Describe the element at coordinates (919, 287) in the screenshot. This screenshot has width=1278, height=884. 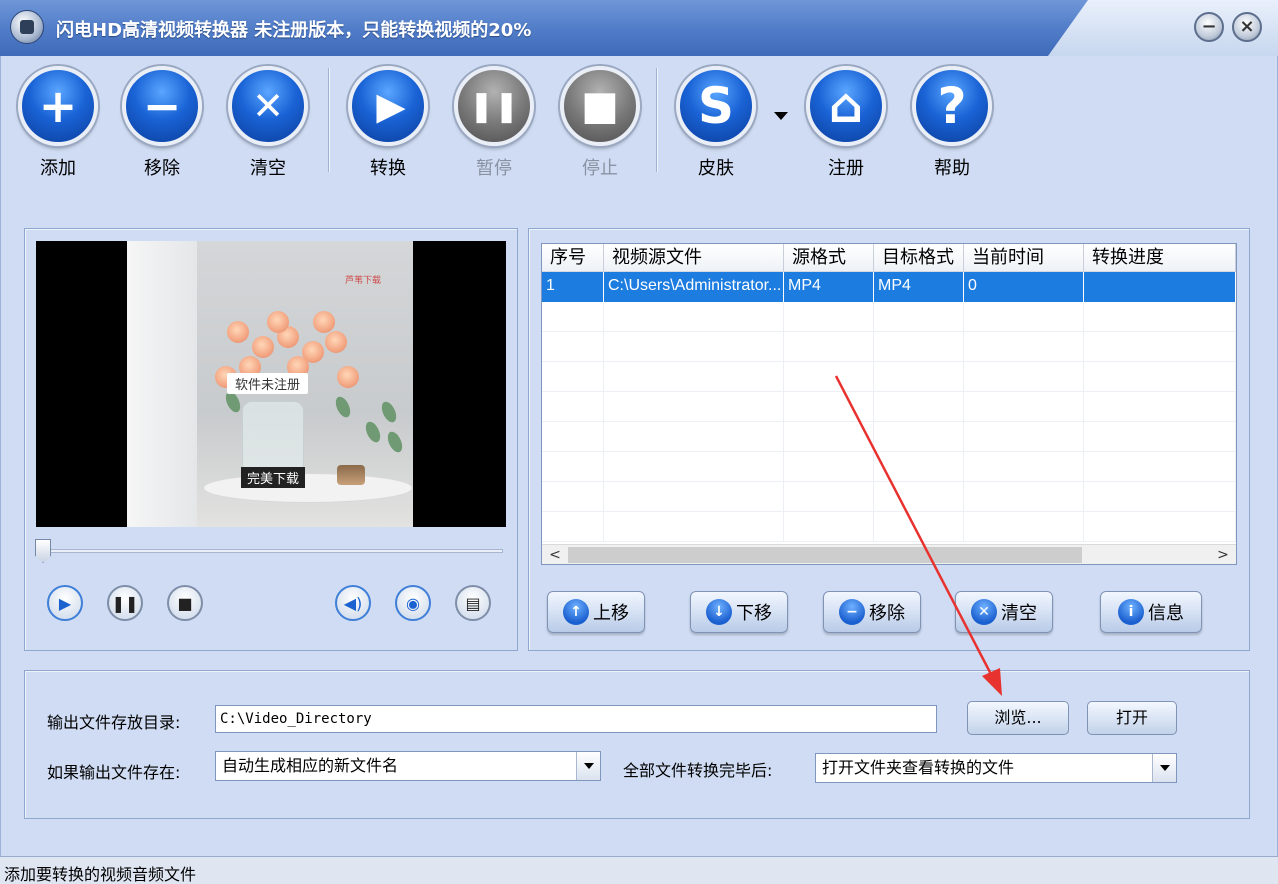
I see `cell-target-format: MP4` at that location.